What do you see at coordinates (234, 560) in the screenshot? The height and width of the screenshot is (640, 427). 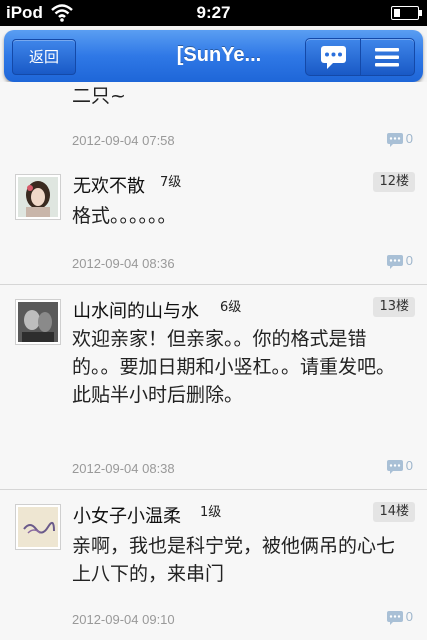 I see `post-body: 亲啊，我也是科宁党，被他俩吊的心七上八下的，来串门` at bounding box center [234, 560].